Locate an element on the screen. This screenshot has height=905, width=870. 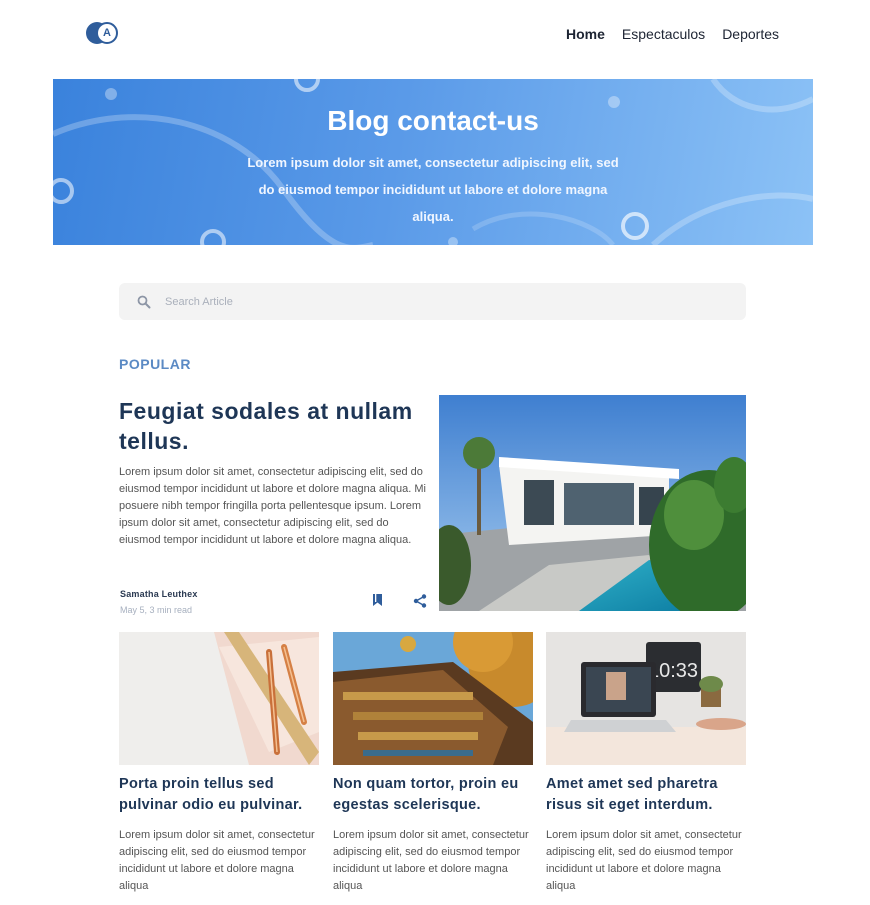
featured-image is located at coordinates (592, 503).